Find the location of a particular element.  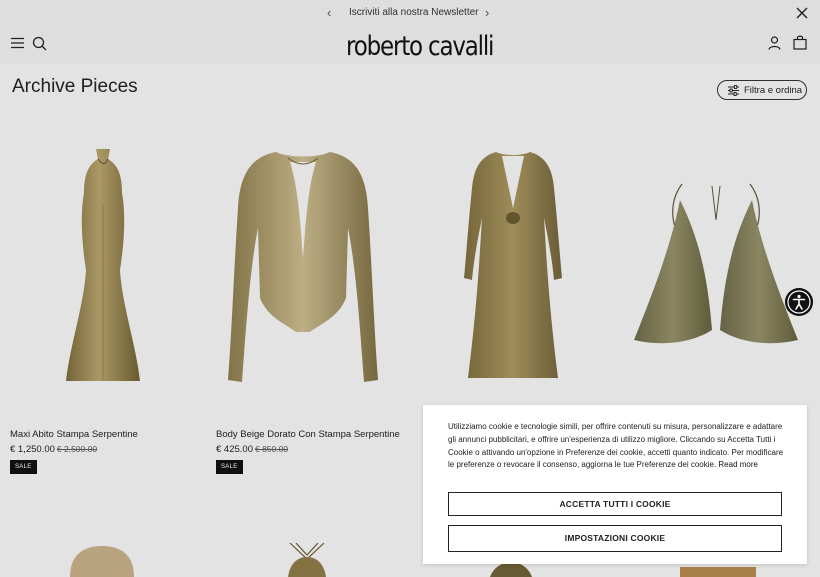

accessibility-icon is located at coordinates (799, 302).